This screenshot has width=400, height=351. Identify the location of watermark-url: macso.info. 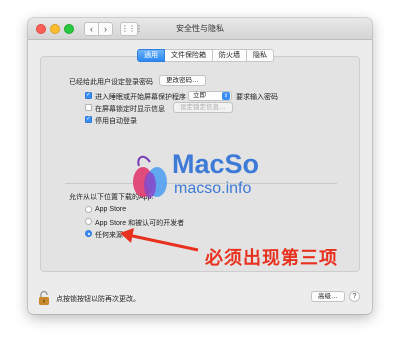
(213, 188).